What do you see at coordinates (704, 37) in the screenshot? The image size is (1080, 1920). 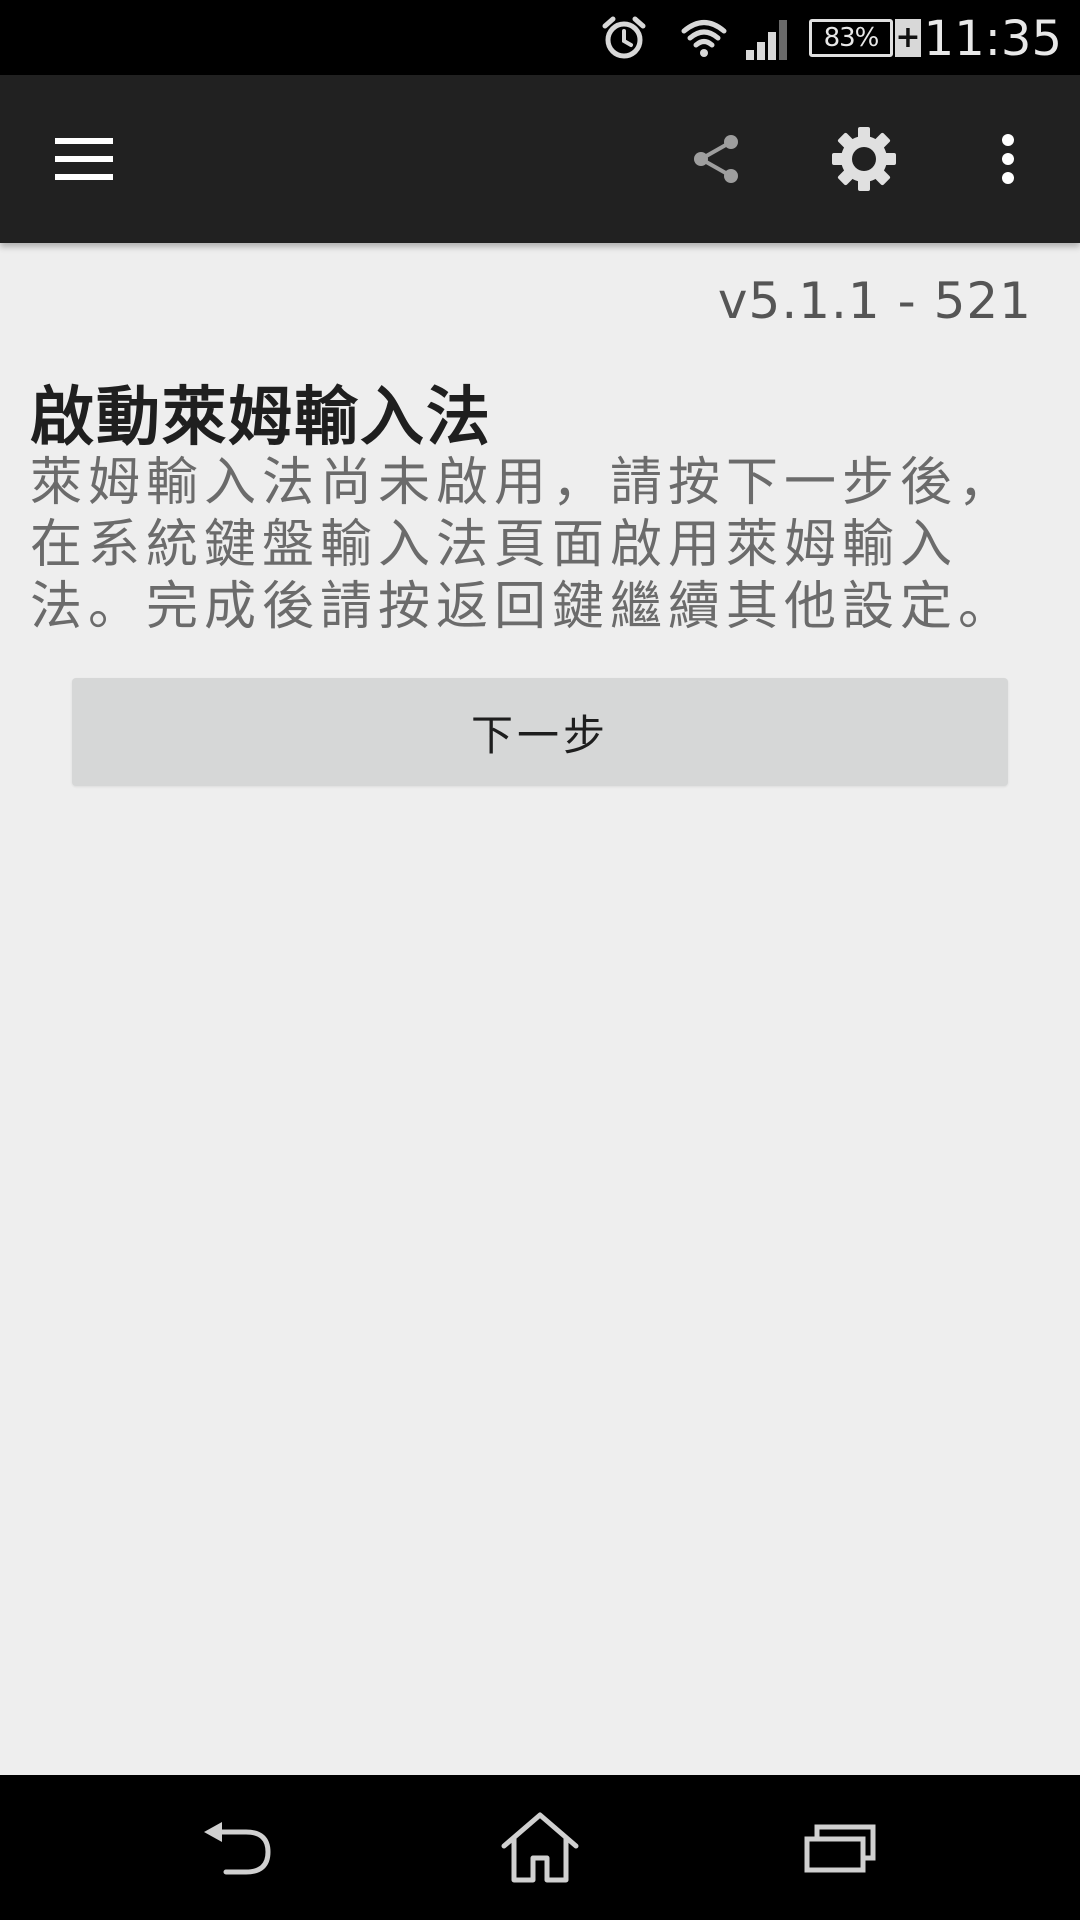 I see `wifi-icon` at bounding box center [704, 37].